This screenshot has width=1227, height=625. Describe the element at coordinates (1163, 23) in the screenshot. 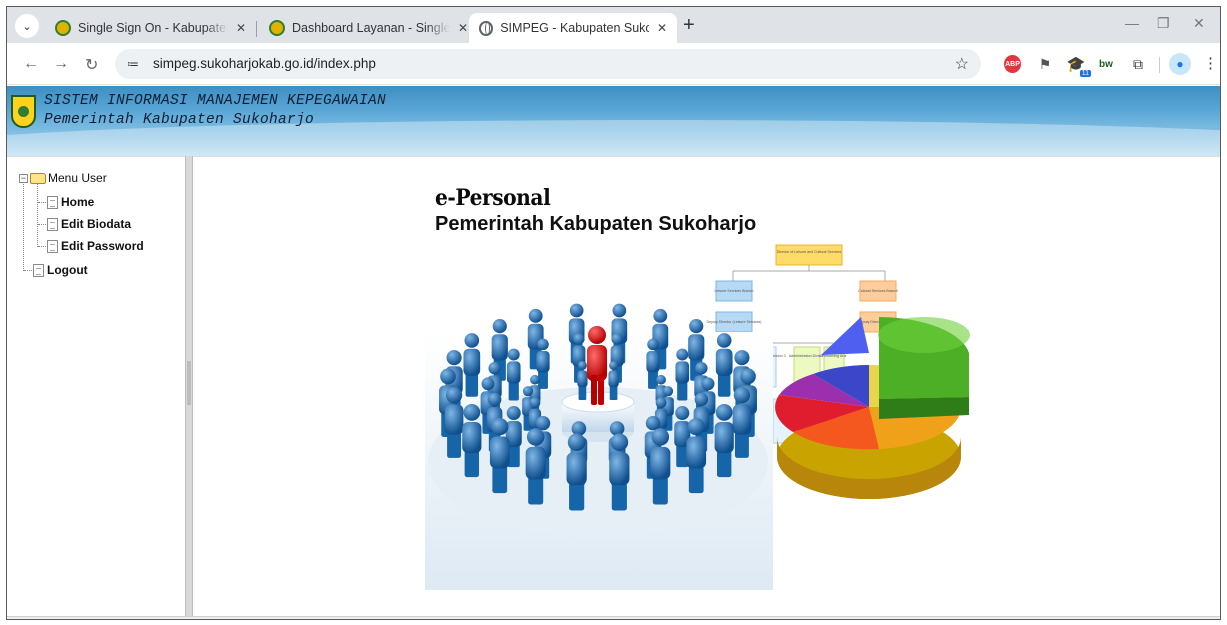

I see `restore-icon: ❐` at that location.